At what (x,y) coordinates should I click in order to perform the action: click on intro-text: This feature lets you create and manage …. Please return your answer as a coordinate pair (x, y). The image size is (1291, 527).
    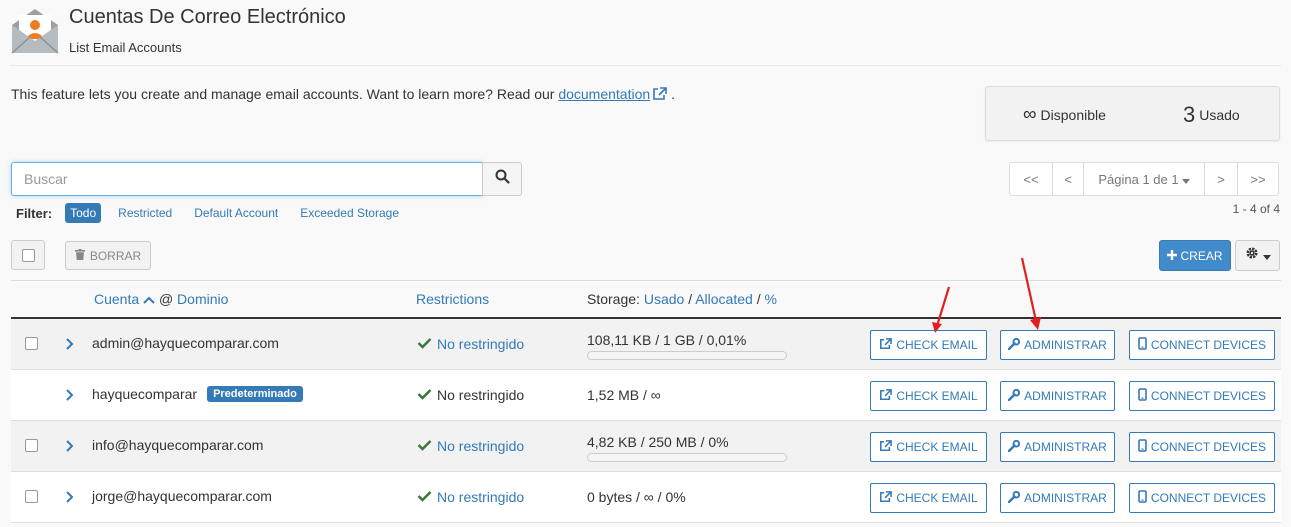
    Looking at the image, I should click on (343, 95).